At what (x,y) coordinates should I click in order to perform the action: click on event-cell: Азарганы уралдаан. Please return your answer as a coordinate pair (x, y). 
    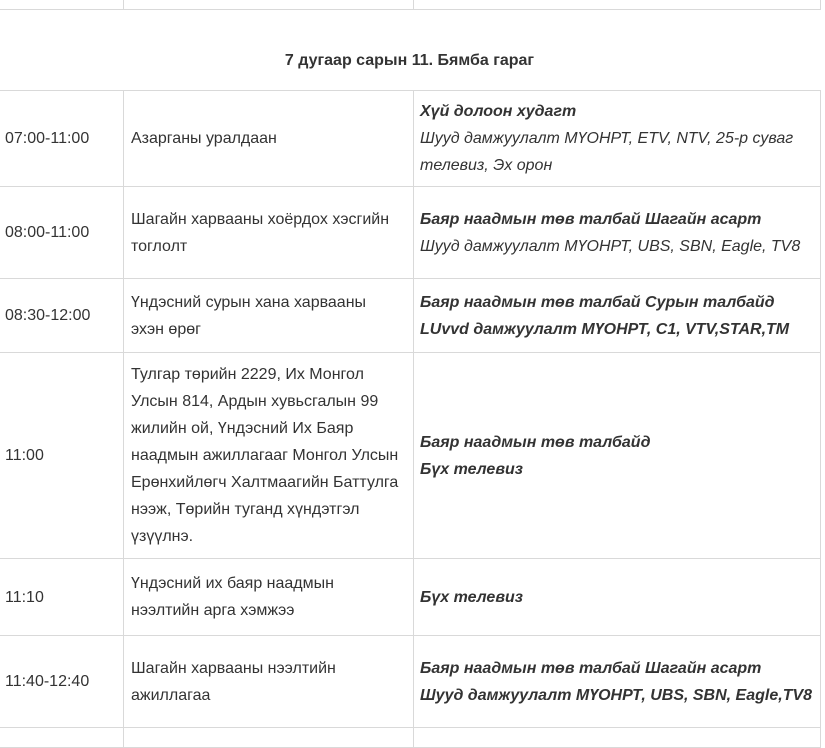
    Looking at the image, I should click on (268, 138).